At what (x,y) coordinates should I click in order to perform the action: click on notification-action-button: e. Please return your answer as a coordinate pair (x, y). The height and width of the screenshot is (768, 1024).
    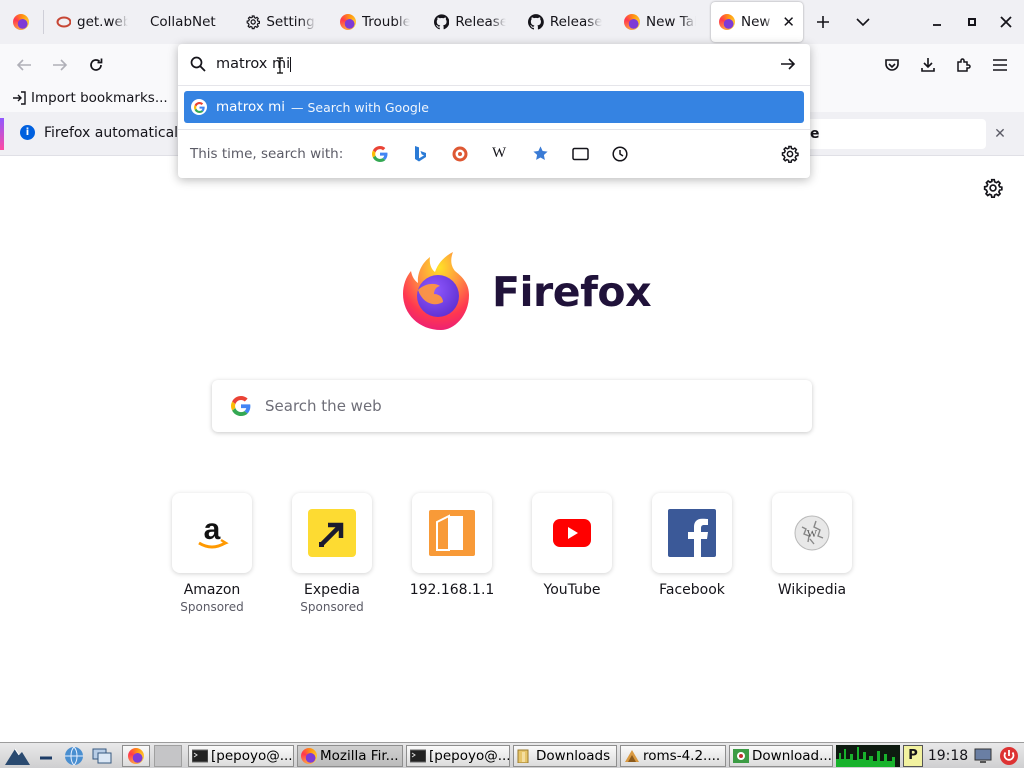
    Looking at the image, I should click on (888, 134).